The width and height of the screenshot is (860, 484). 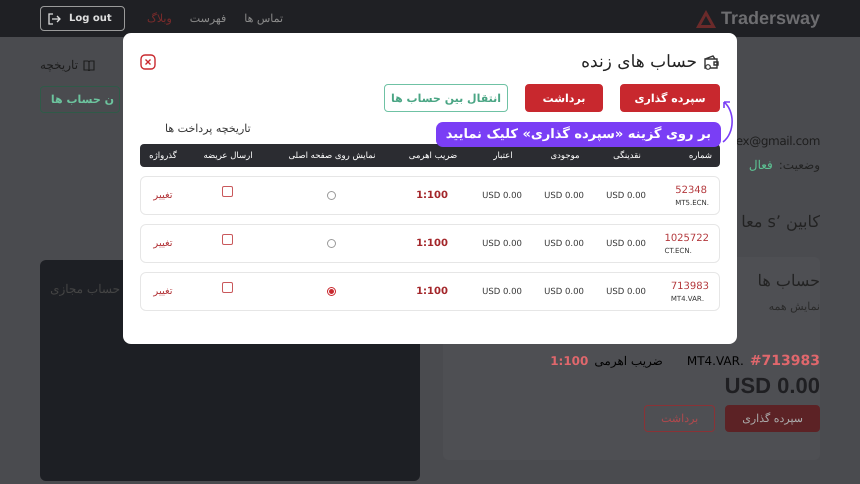 I want to click on withdraw-button: برداشت, so click(x=564, y=98).